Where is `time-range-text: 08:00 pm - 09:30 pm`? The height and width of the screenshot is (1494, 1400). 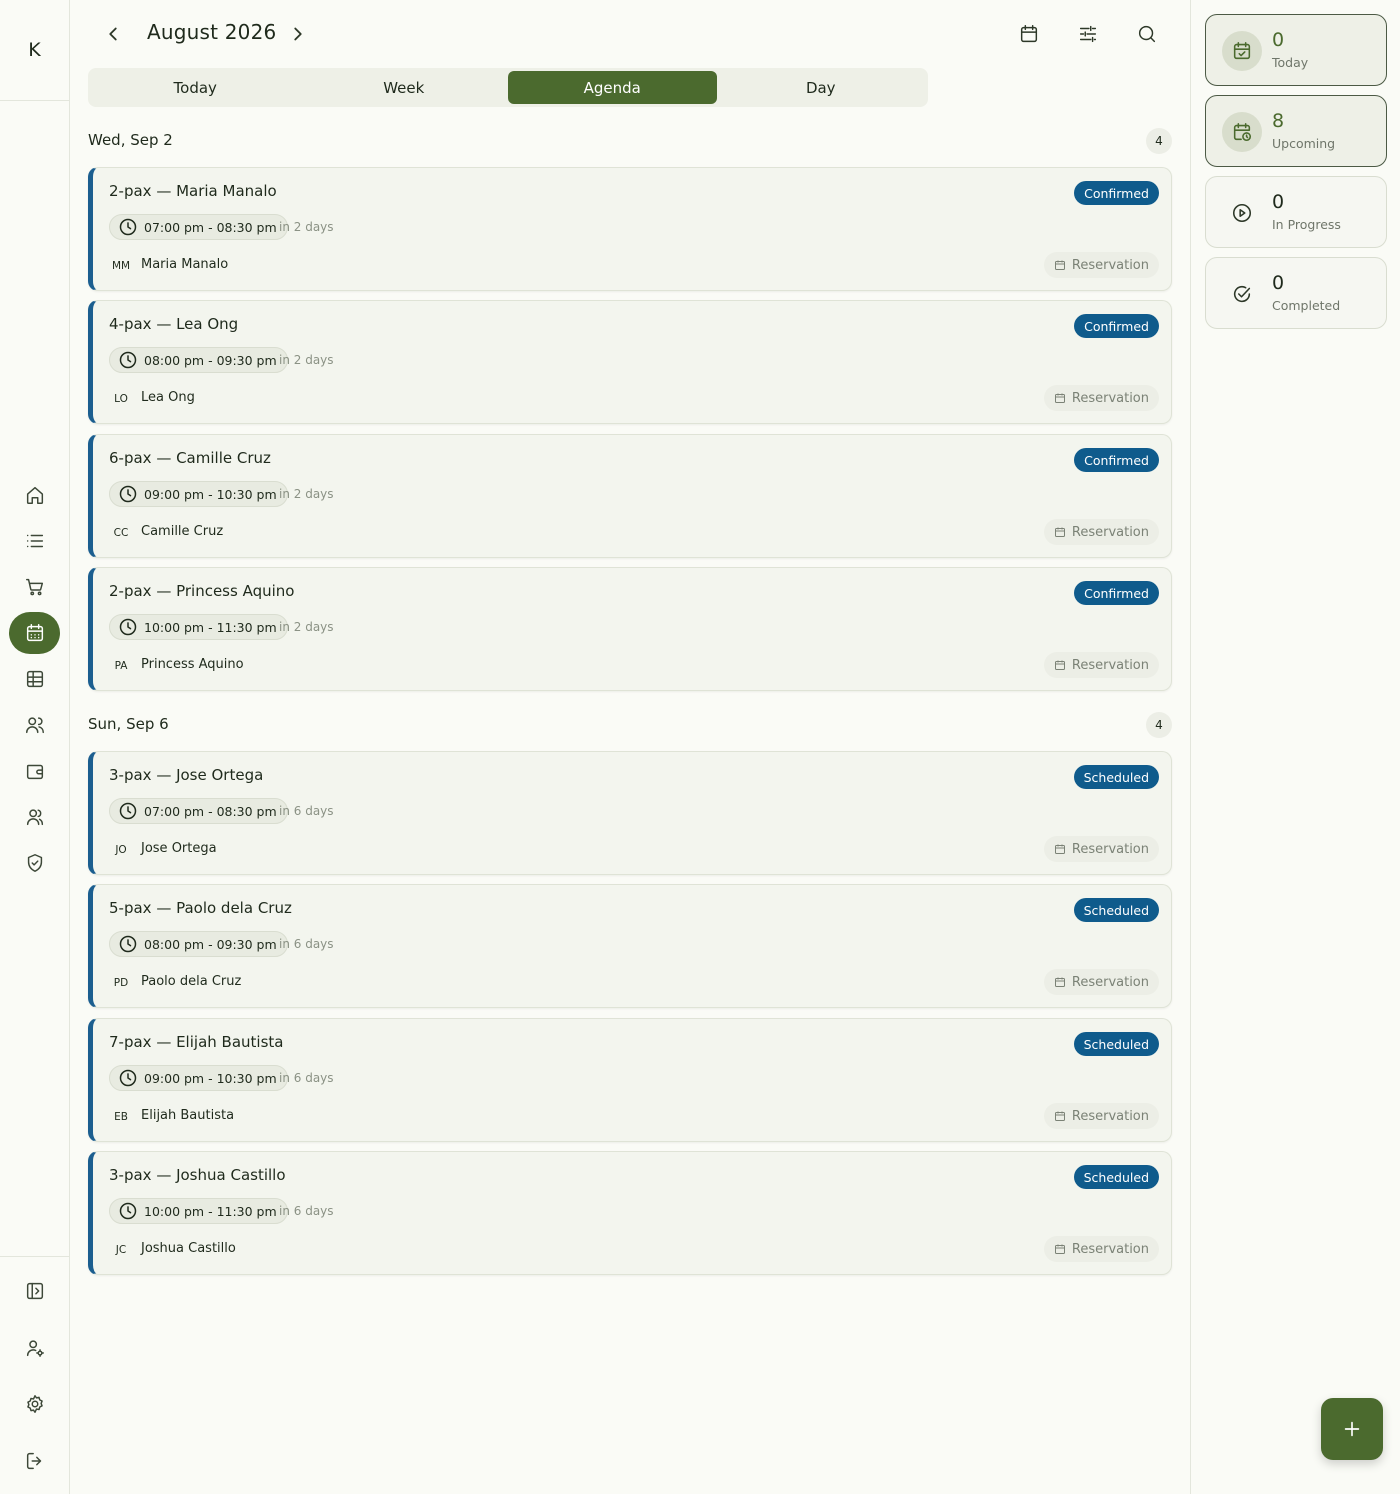
time-range-text: 08:00 pm - 09:30 pm is located at coordinates (210, 360).